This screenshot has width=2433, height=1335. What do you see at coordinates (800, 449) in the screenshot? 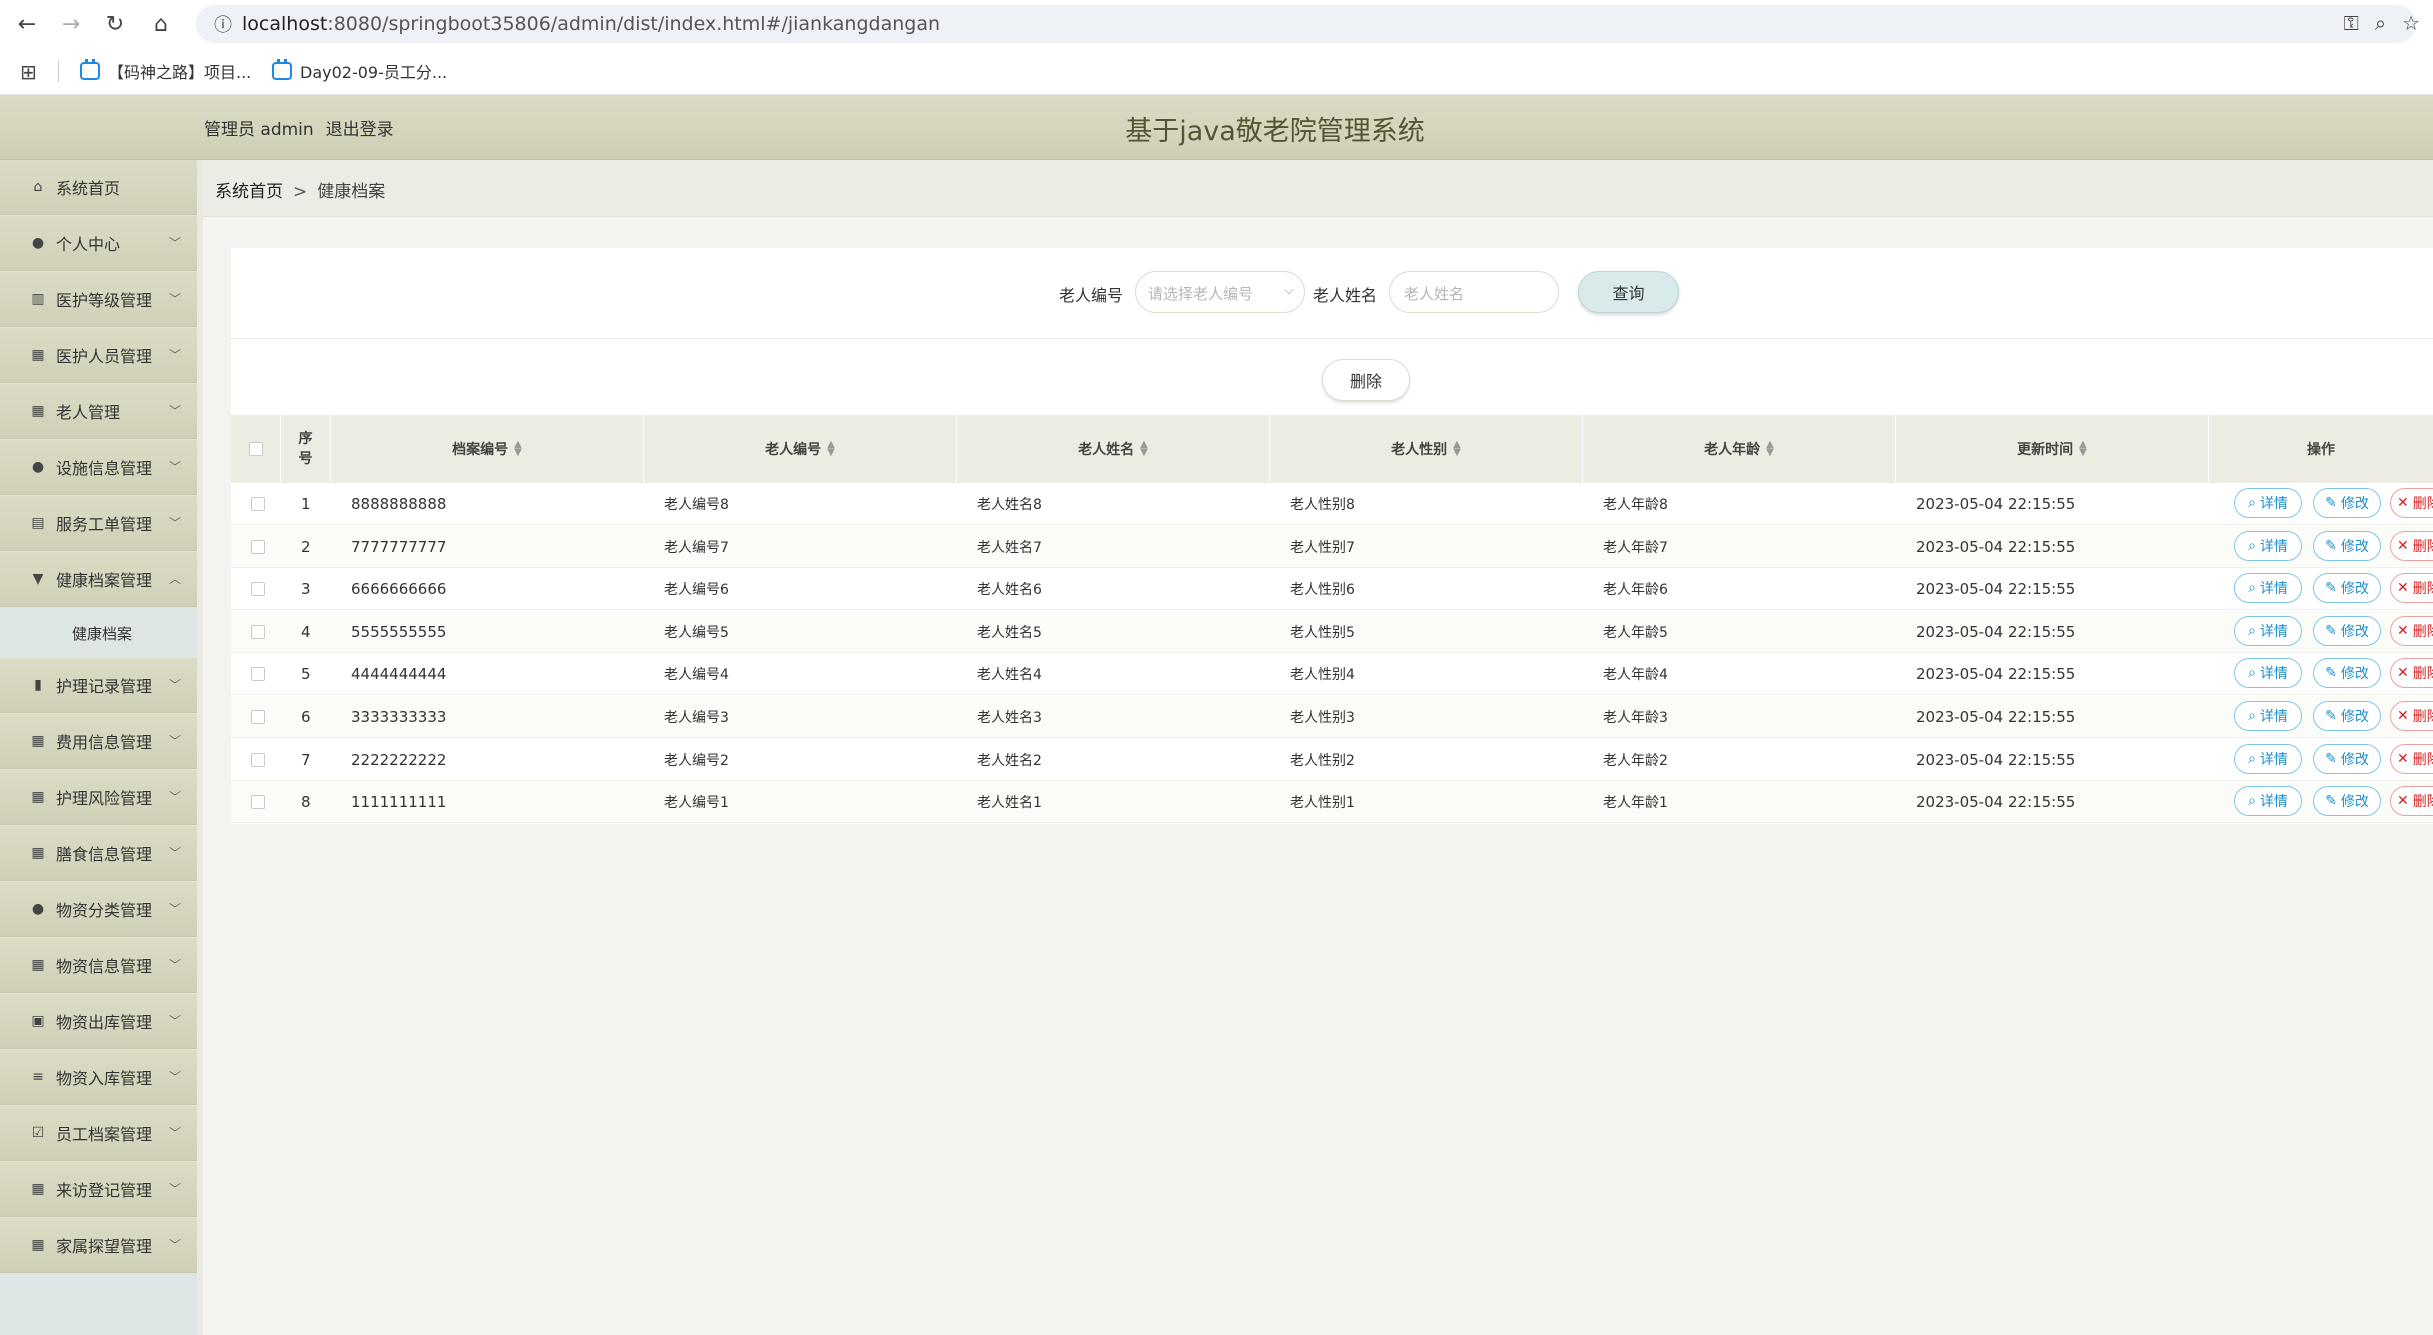
I see `column-header-elder-no: 老人编号 ▲ ▼` at bounding box center [800, 449].